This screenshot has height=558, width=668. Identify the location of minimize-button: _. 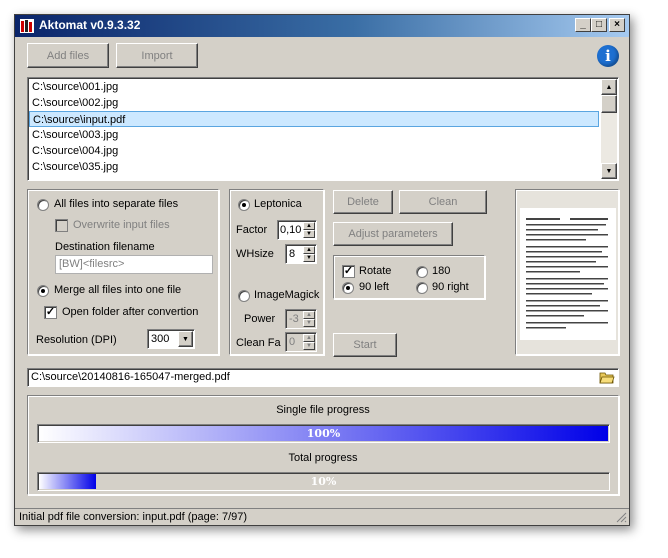
(583, 25).